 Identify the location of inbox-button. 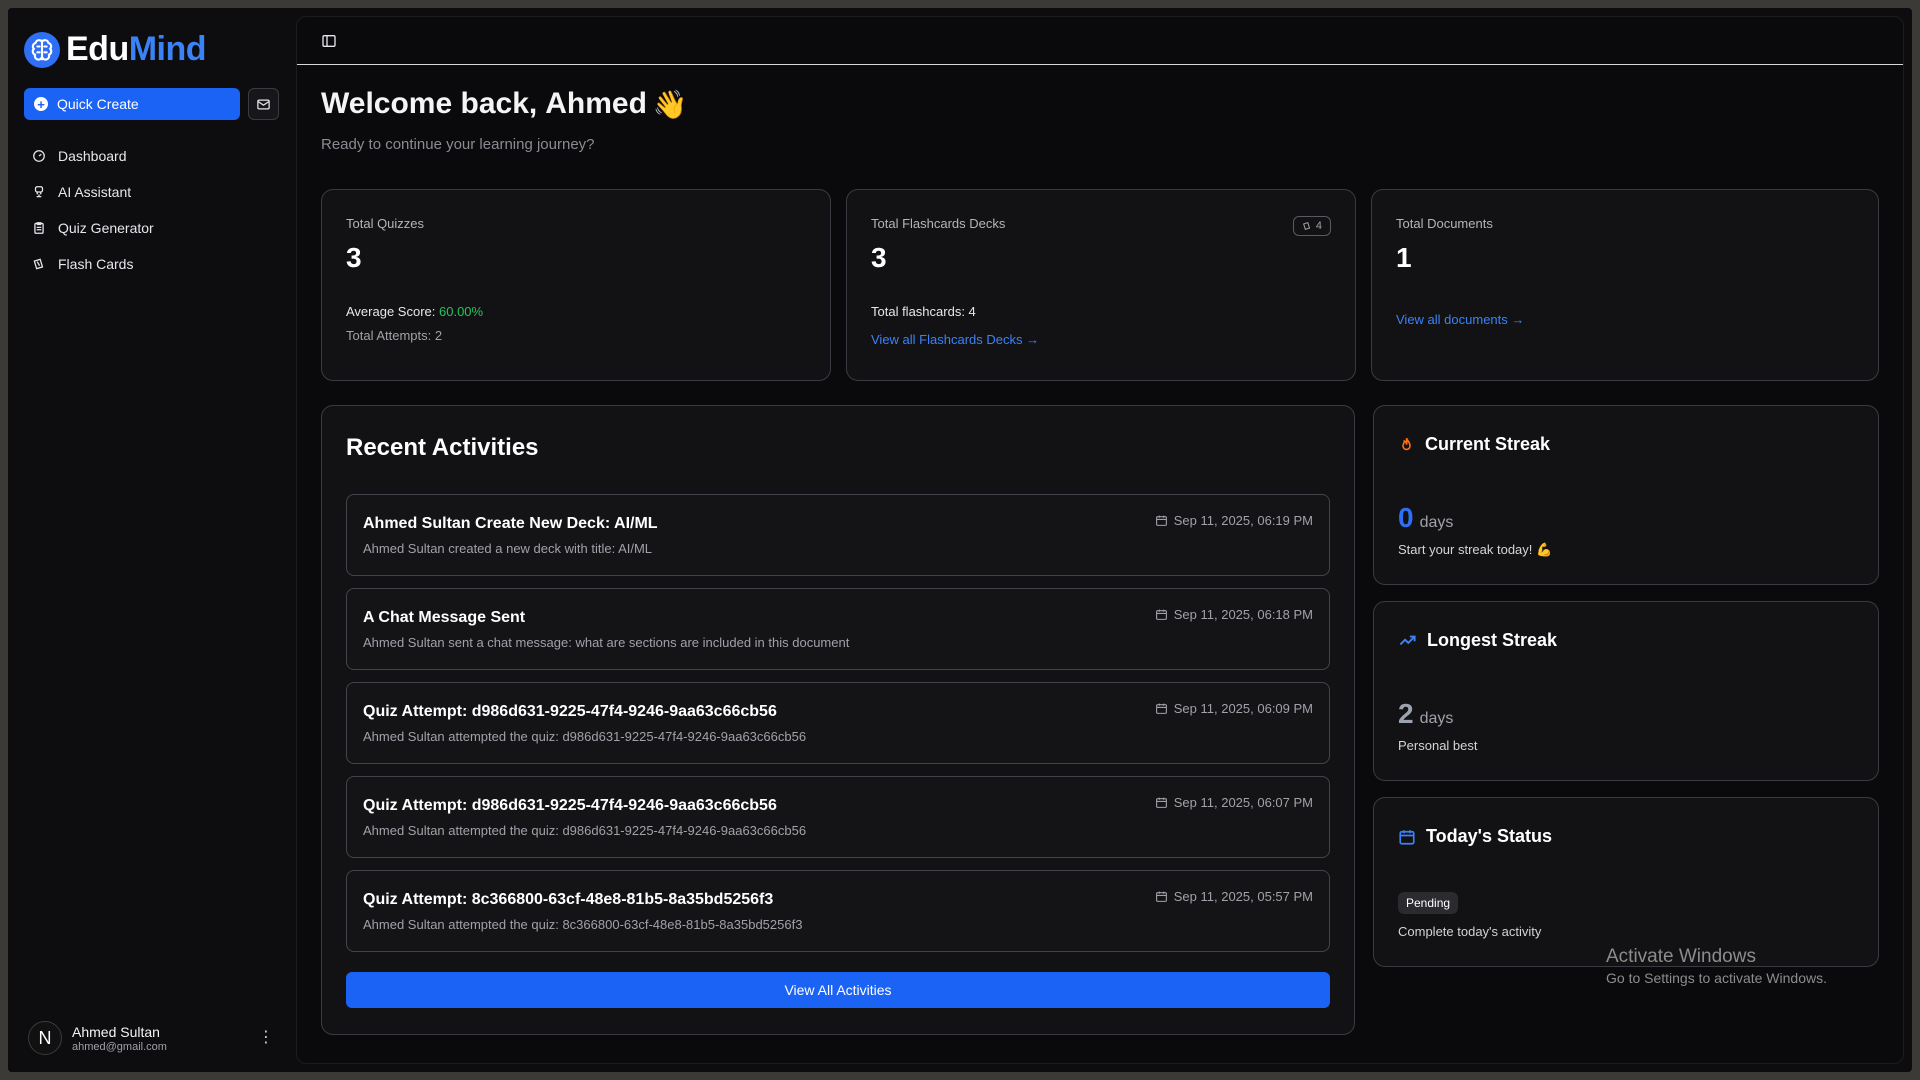
(263, 104).